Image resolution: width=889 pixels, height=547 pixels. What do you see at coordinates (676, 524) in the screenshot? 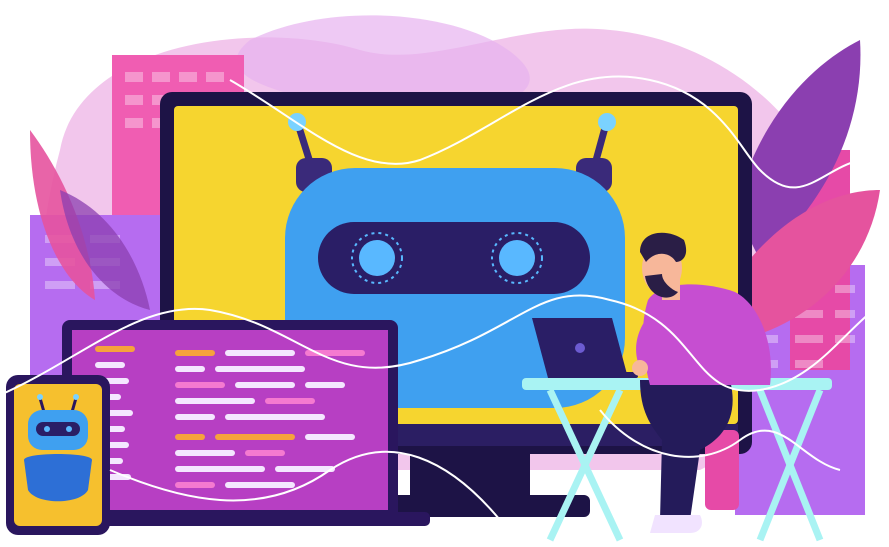
I see `shoe` at bounding box center [676, 524].